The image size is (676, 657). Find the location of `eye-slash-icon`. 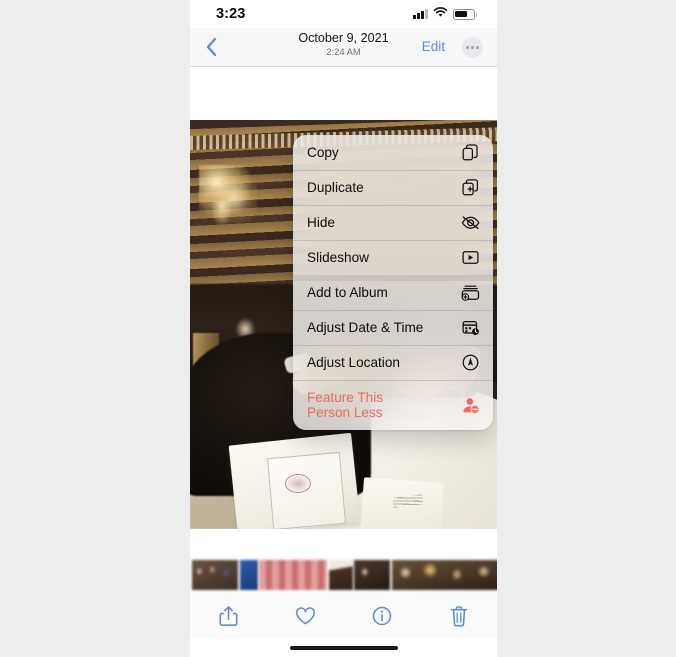

eye-slash-icon is located at coordinates (470, 222).